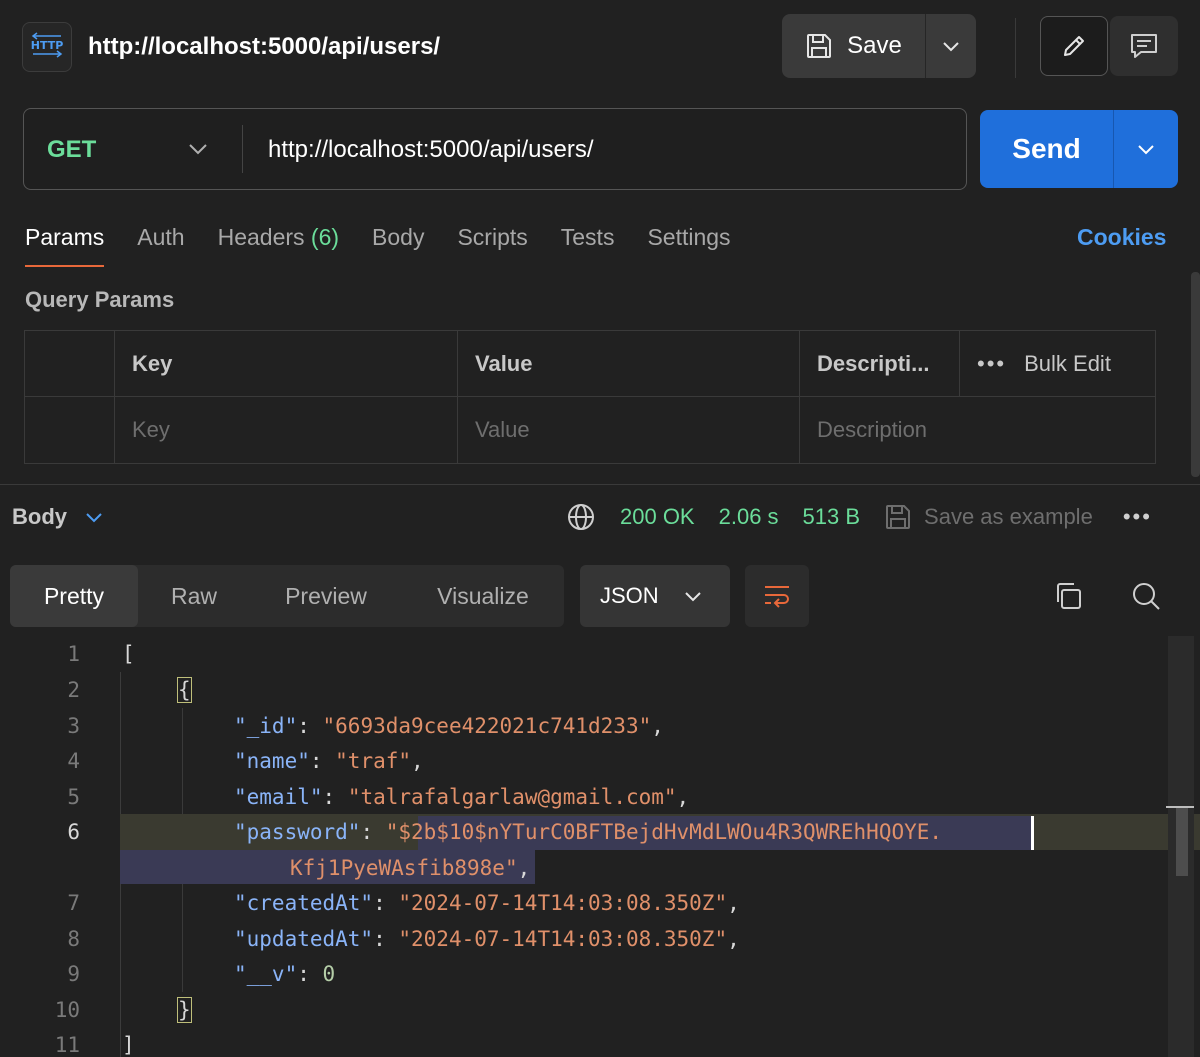 Image resolution: width=1200 pixels, height=1057 pixels. I want to click on json-key: "name", so click(272, 761).